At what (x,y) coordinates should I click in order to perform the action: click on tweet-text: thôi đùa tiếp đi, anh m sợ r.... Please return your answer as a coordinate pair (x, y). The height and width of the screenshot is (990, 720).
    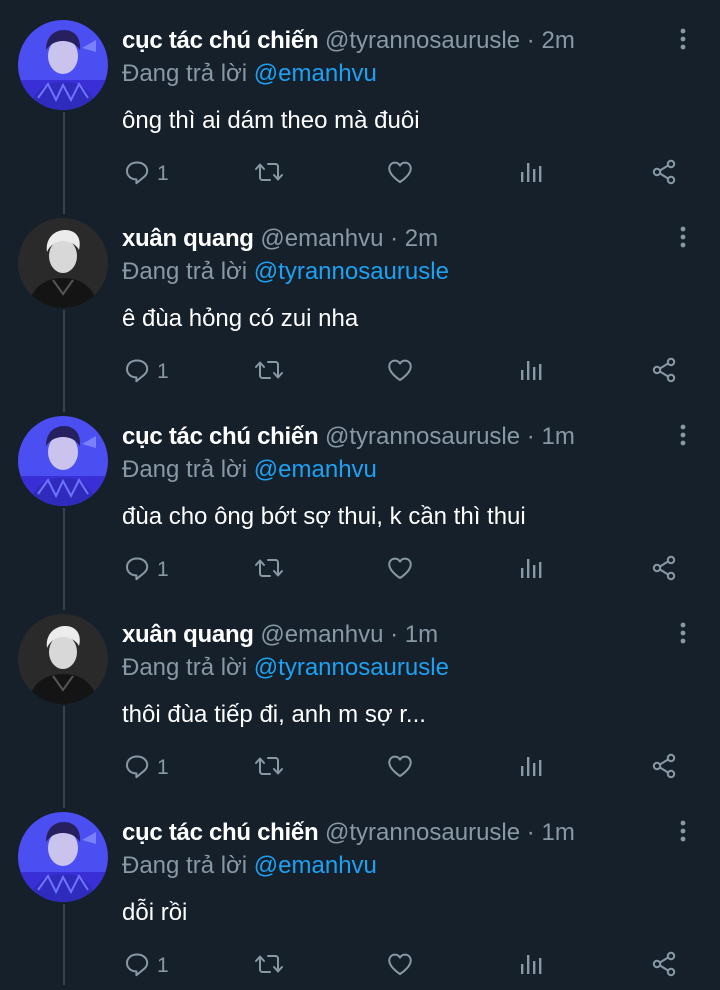
    Looking at the image, I should click on (274, 714).